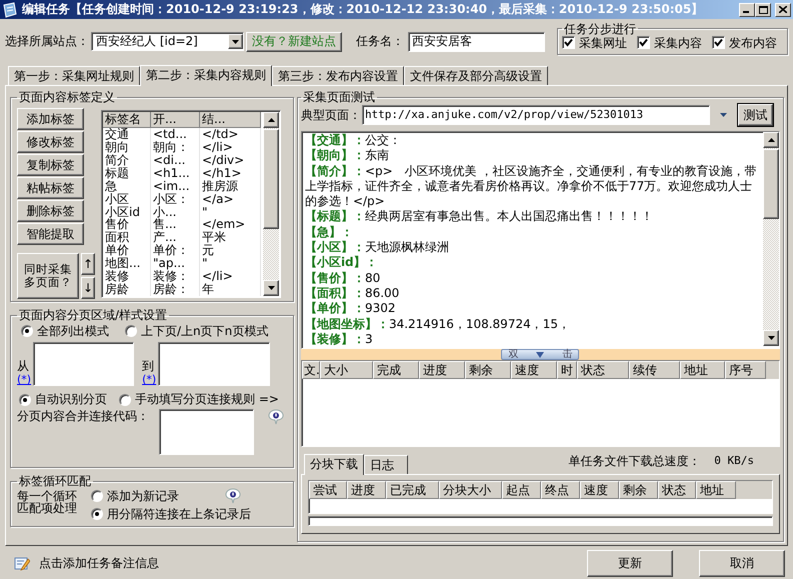  What do you see at coordinates (206, 75) in the screenshot?
I see `tab: 第二步：采集内容规则` at bounding box center [206, 75].